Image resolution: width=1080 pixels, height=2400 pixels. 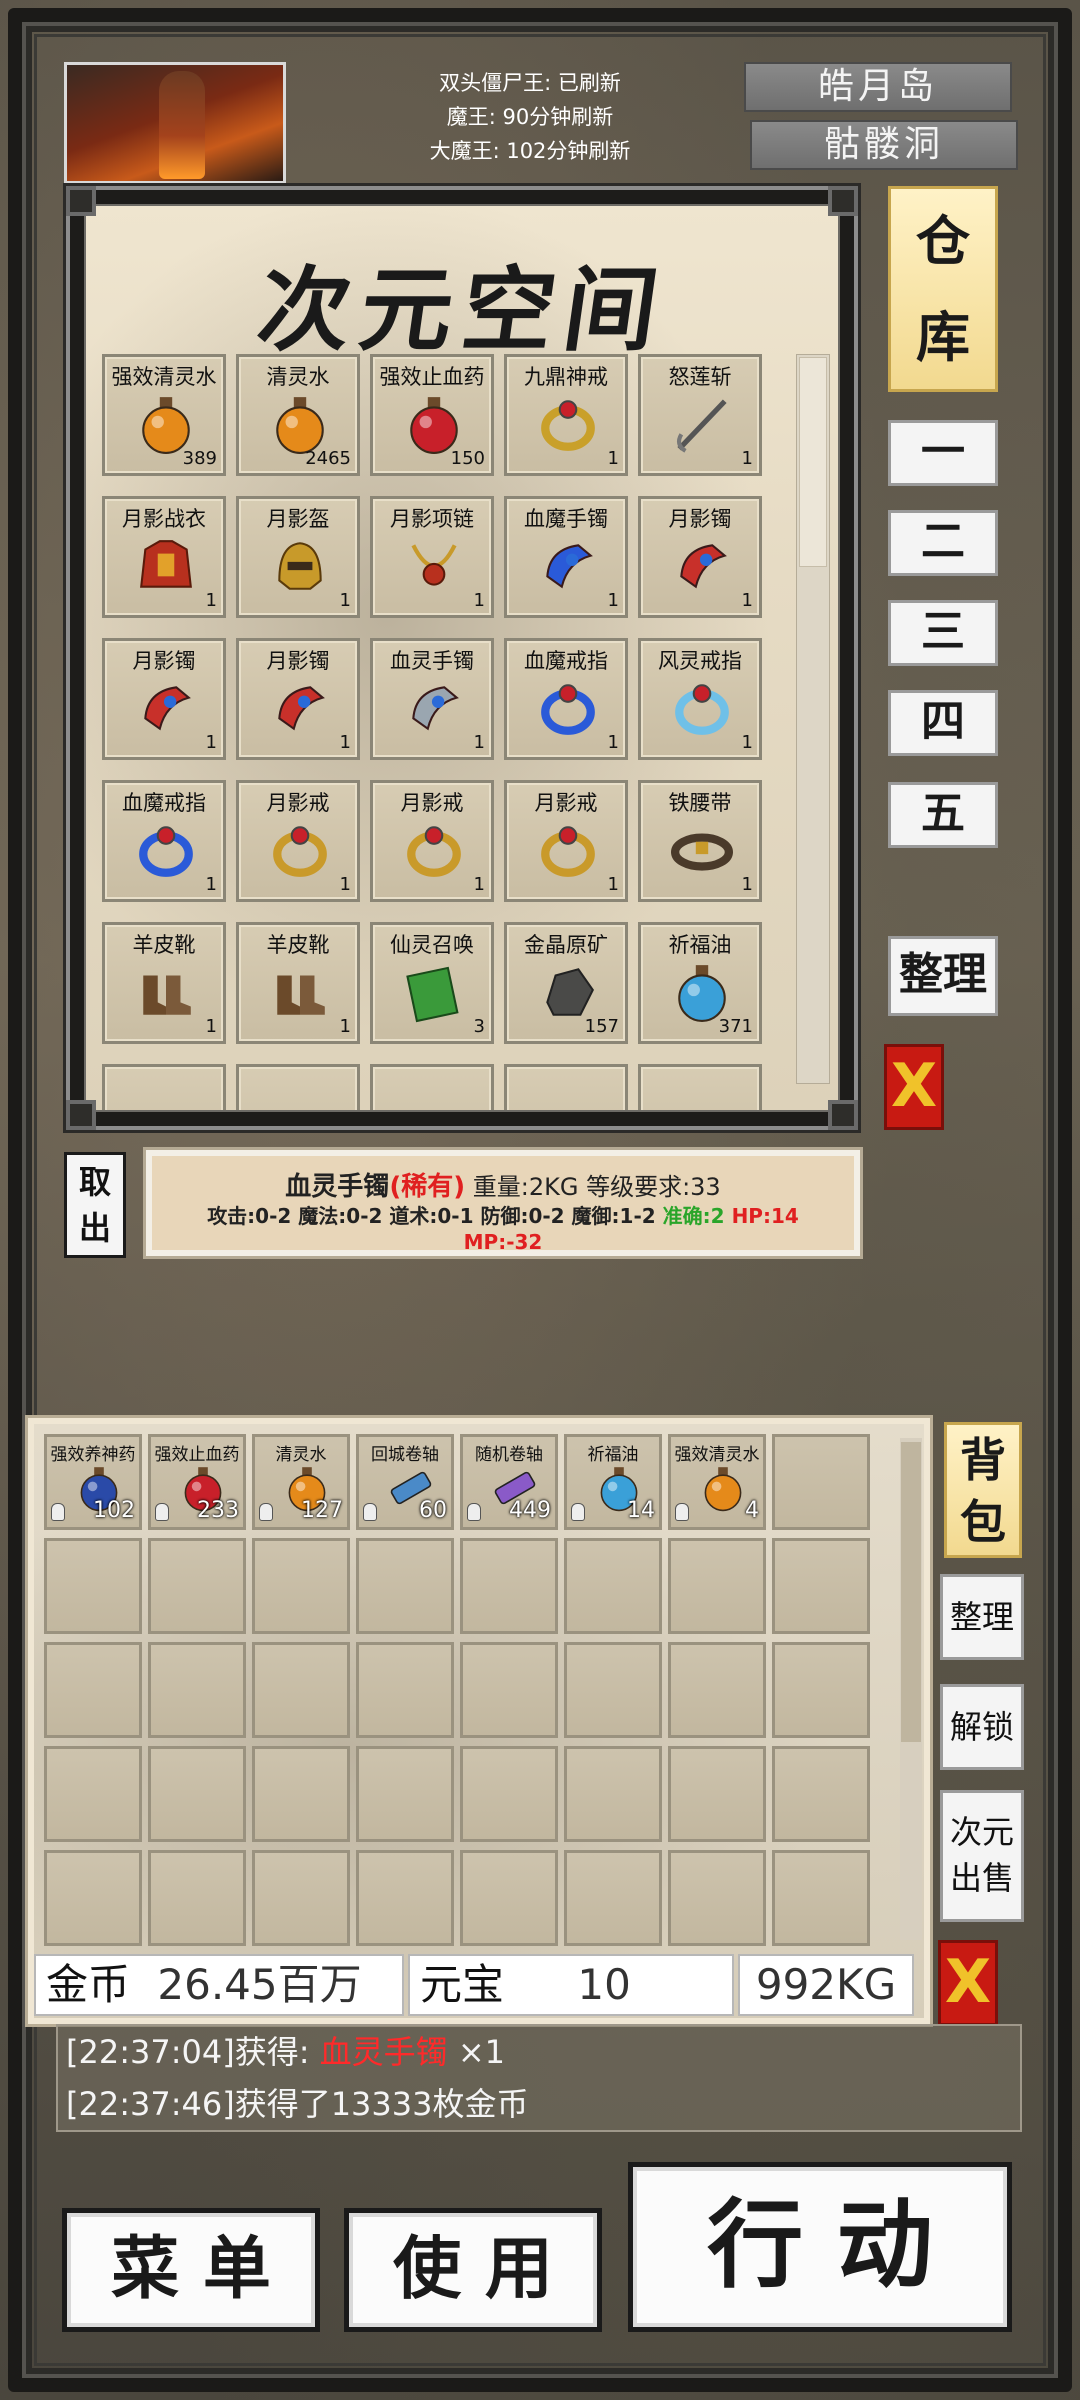 I want to click on take-out-button: 取出, so click(x=95, y=1205).